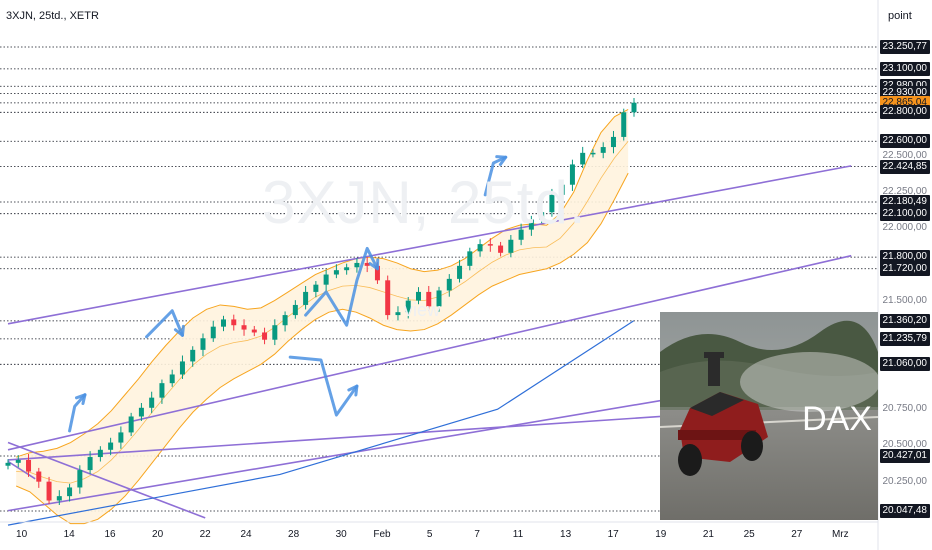 This screenshot has width=932, height=550. I want to click on time-axis-label: 25, so click(749, 534).